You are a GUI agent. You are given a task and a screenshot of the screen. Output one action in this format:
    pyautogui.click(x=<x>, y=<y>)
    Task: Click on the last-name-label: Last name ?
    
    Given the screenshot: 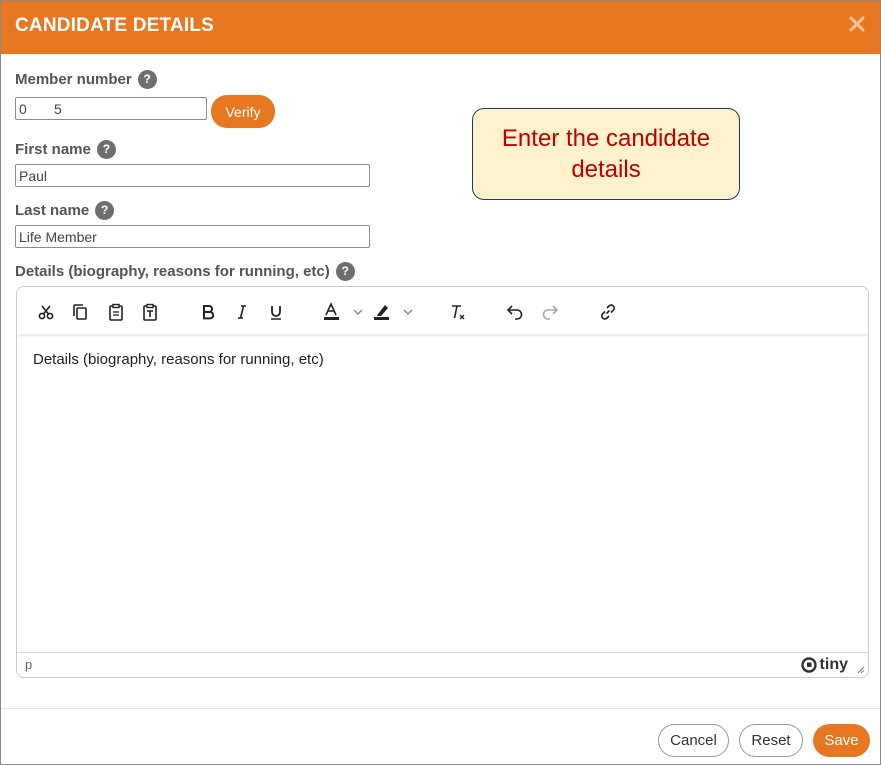 What is the action you would take?
    pyautogui.click(x=65, y=210)
    